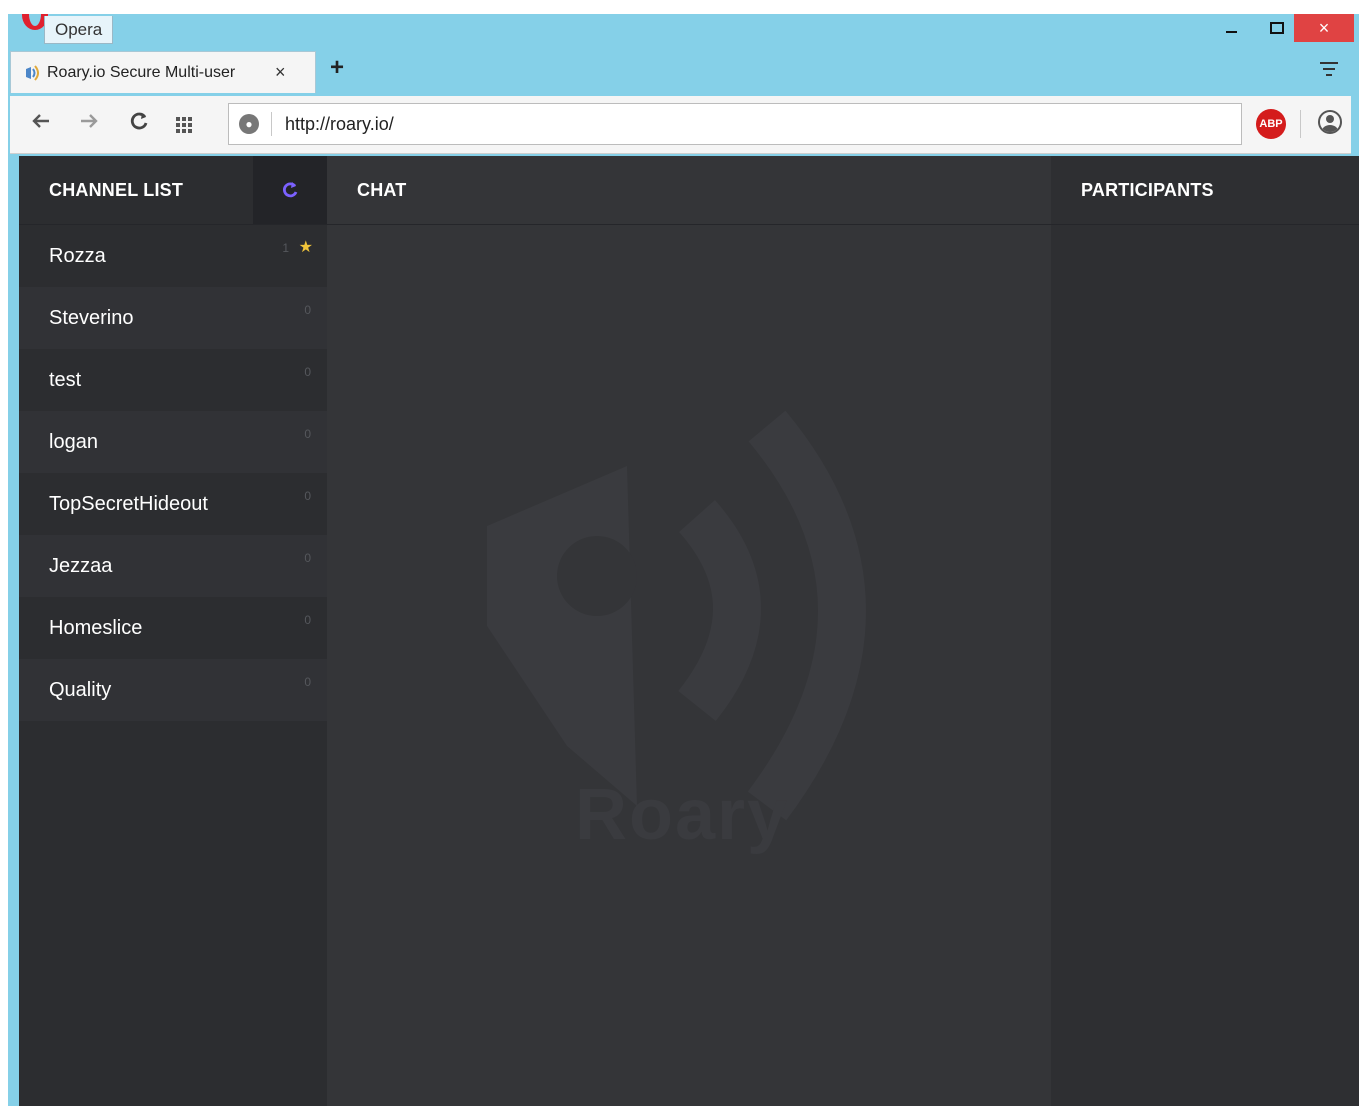  Describe the element at coordinates (1271, 124) in the screenshot. I see `adblock-icon: ABP` at that location.